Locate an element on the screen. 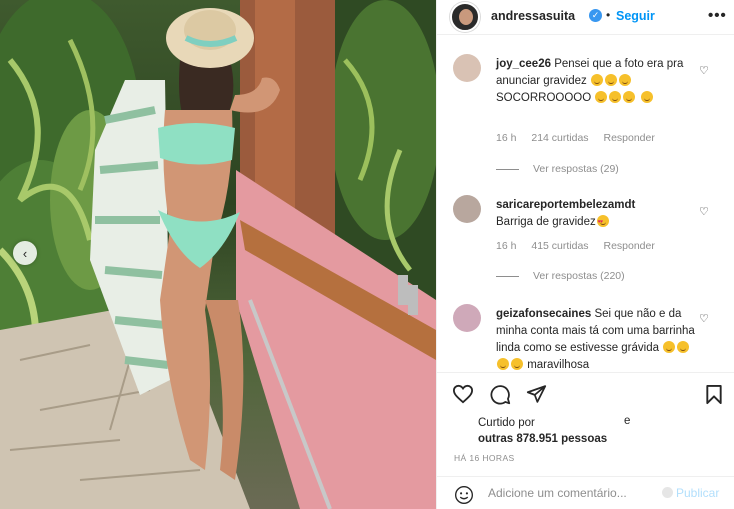 Image resolution: width=734 pixels, height=509 pixels. post-header: andressasuita ✓ • Seguir ••• is located at coordinates (585, 17).